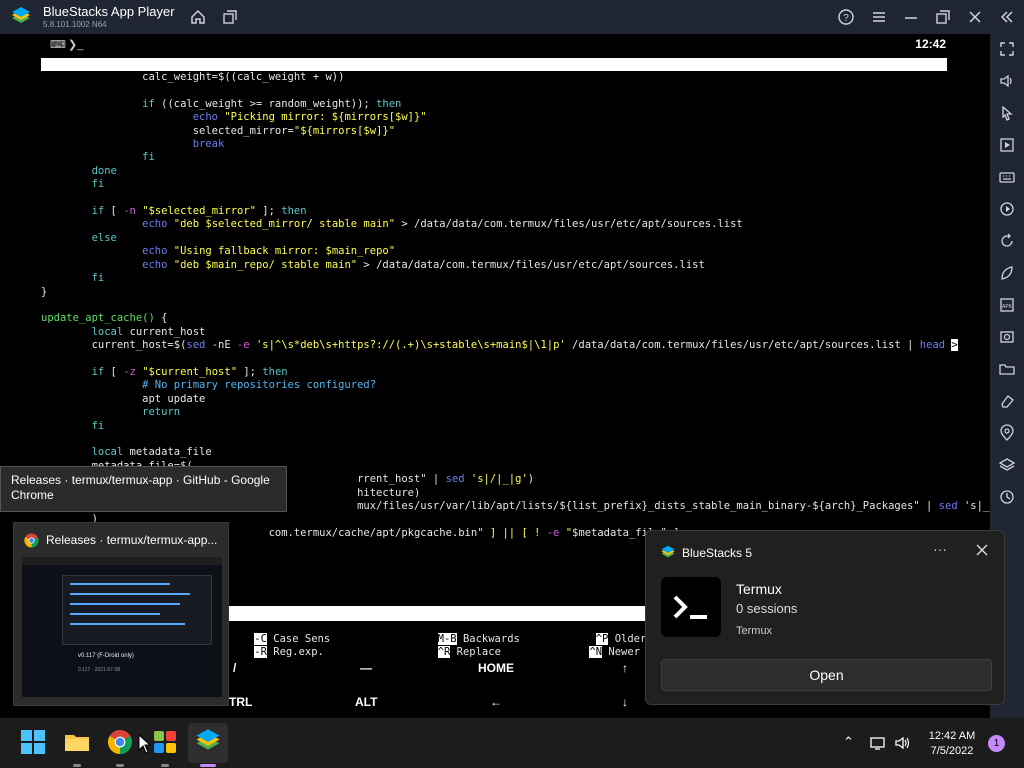  Describe the element at coordinates (33, 742) in the screenshot. I see `start-icon` at that location.